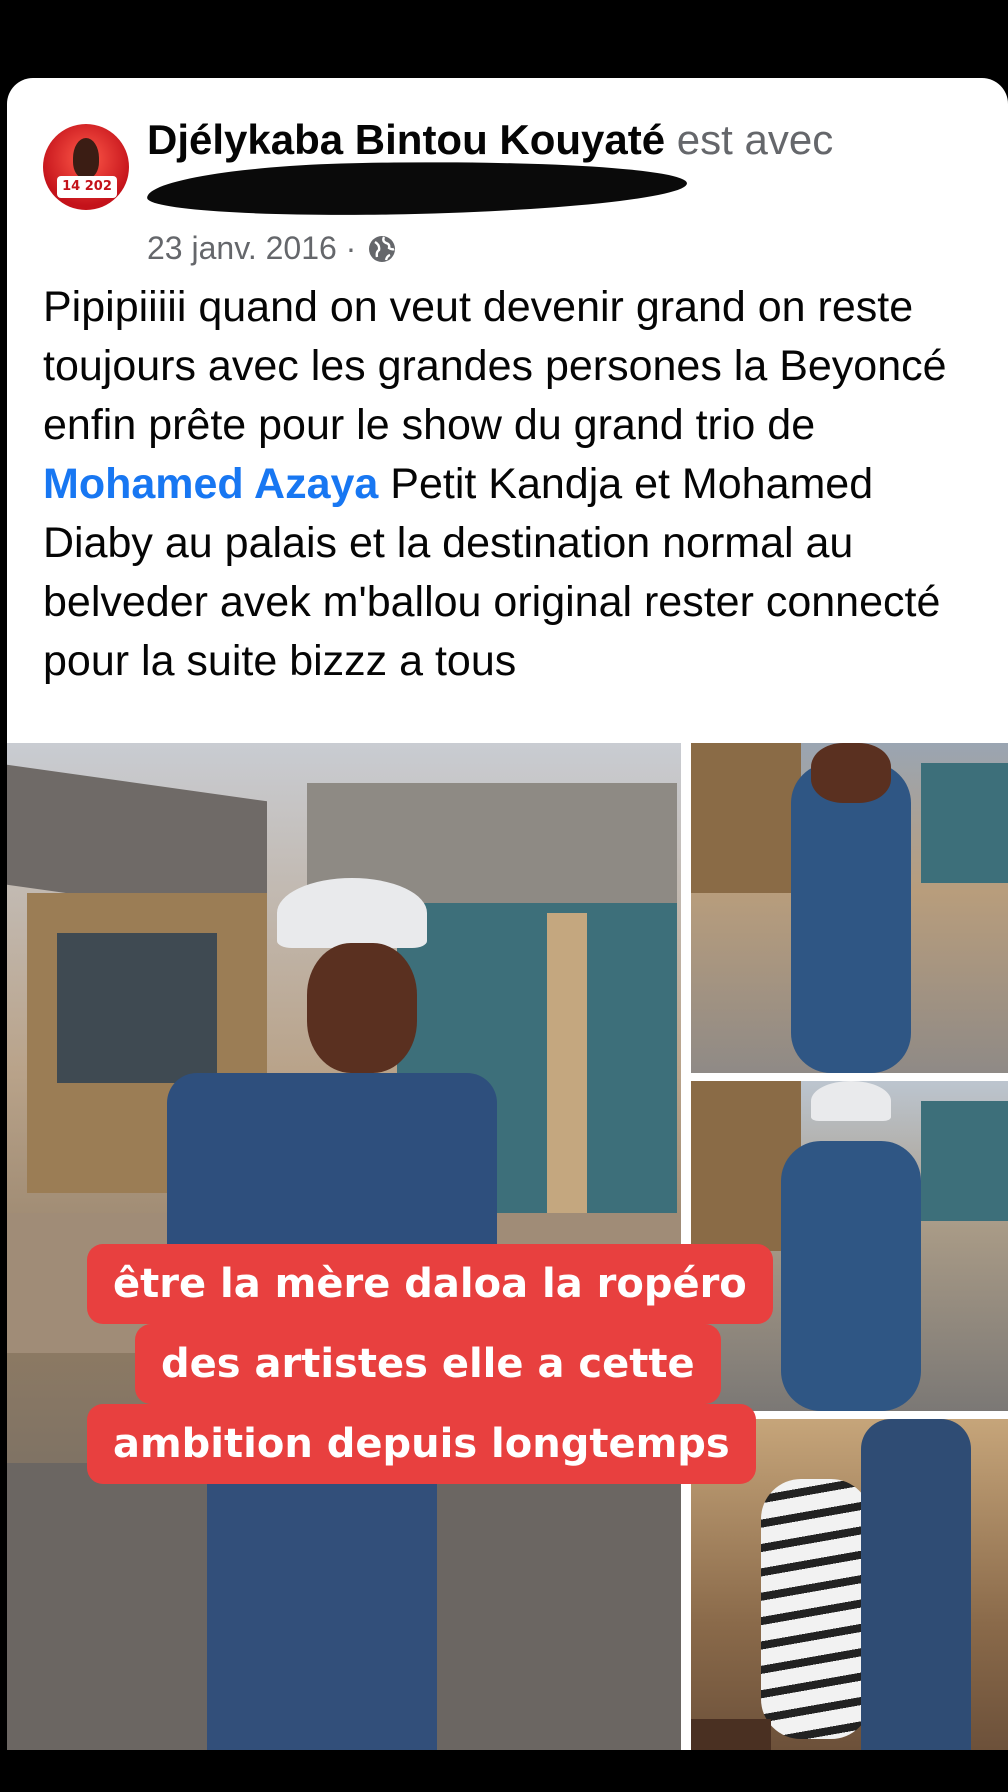  What do you see at coordinates (417, 188) in the screenshot?
I see `redacted-tag` at bounding box center [417, 188].